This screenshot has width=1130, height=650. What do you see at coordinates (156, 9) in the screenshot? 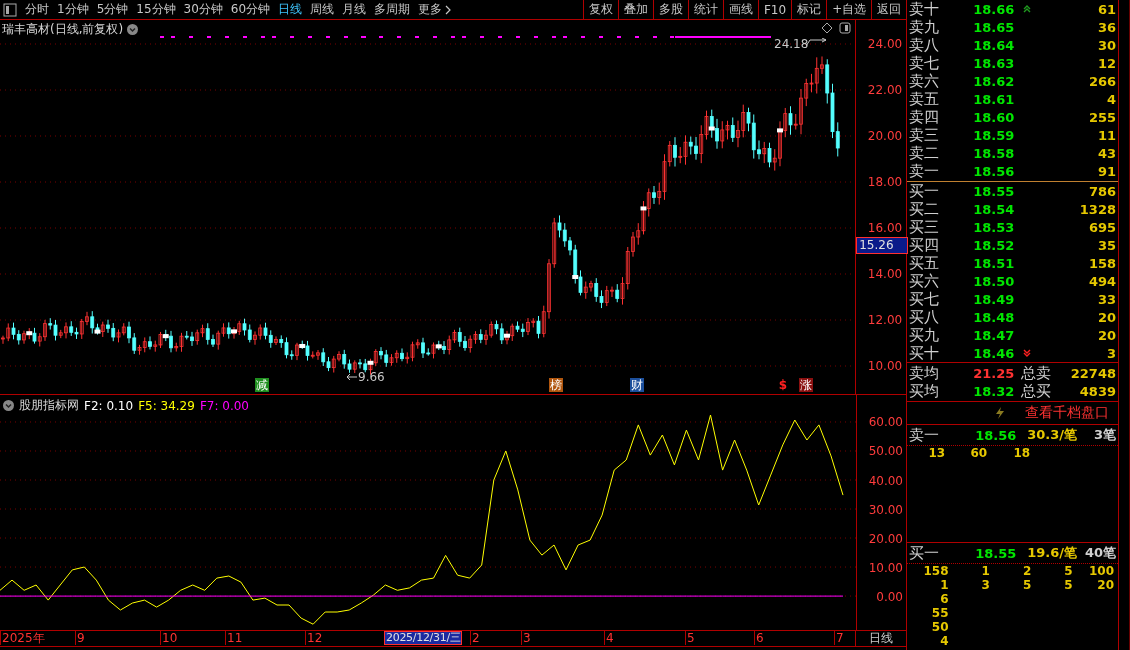
I see `period-tab: 15分钟` at bounding box center [156, 9].